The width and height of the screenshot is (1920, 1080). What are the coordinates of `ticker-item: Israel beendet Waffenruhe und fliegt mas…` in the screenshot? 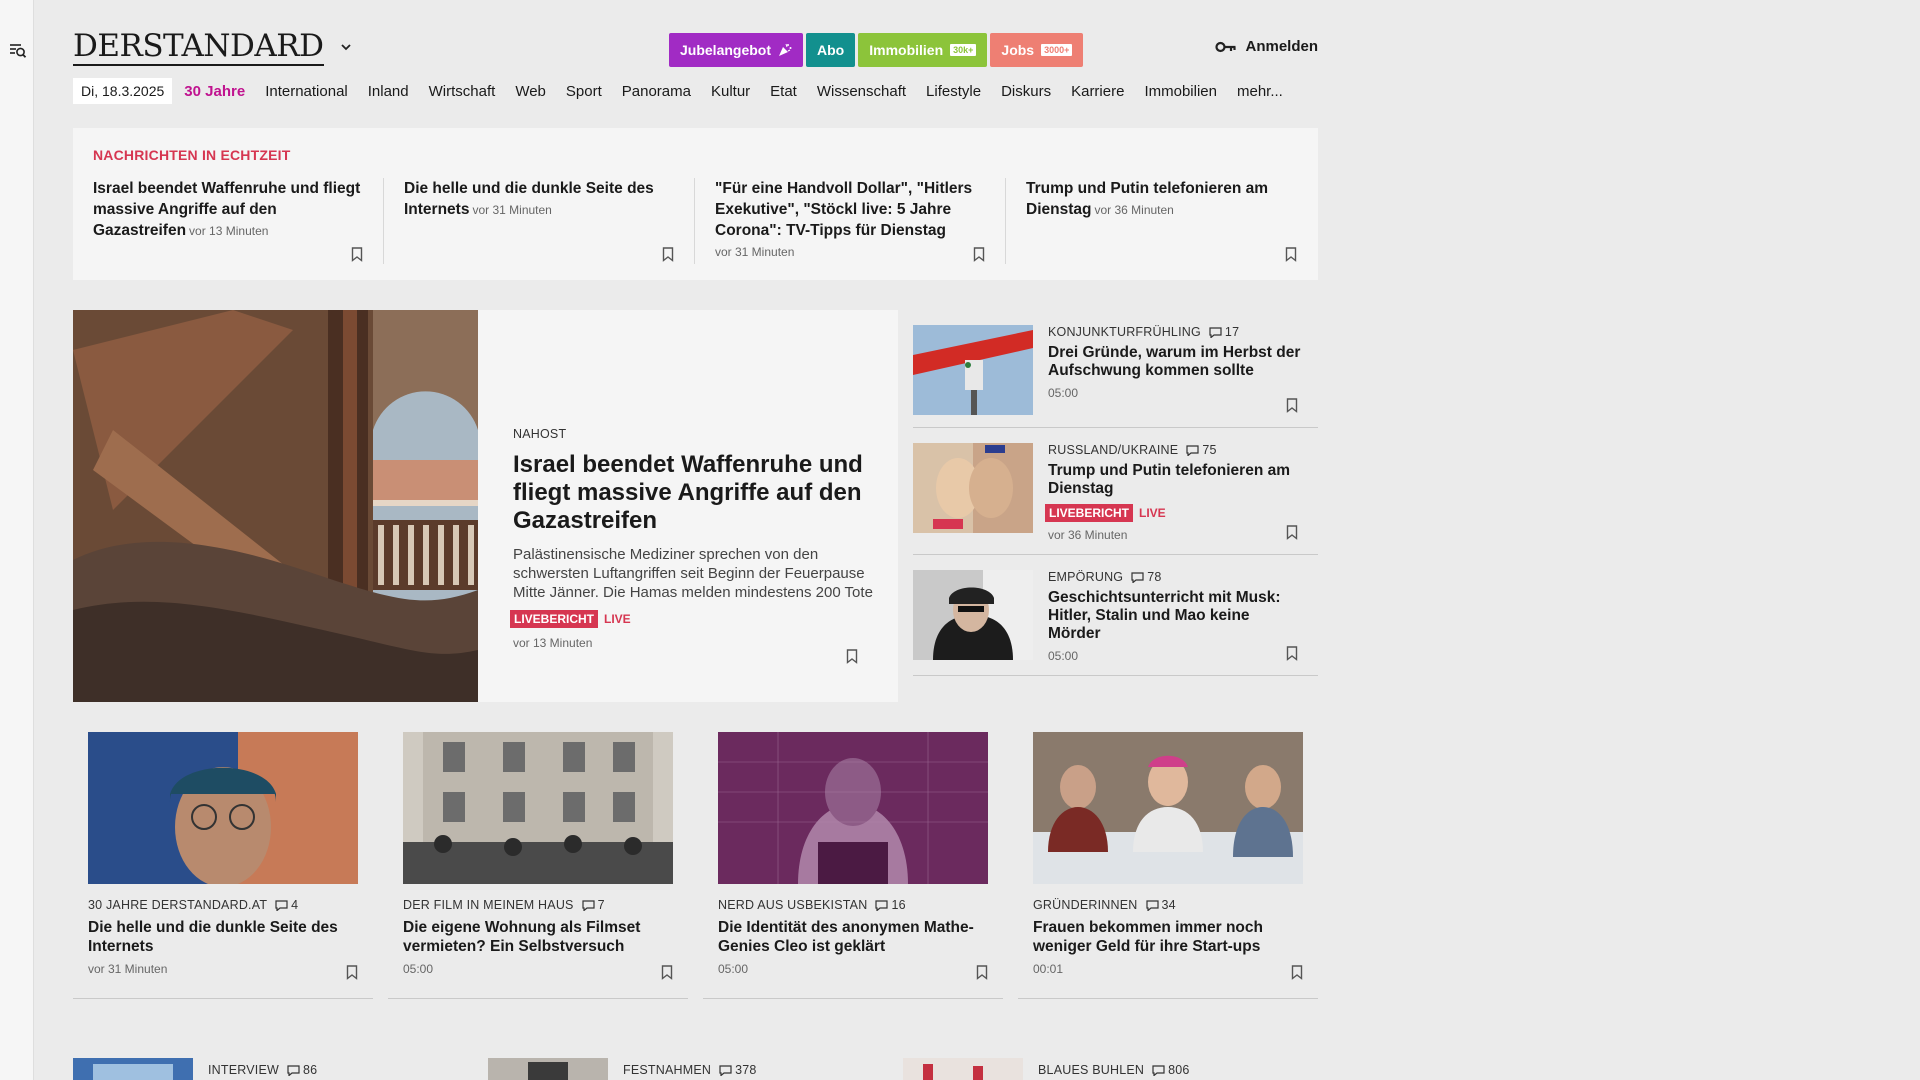 It's located at (228, 221).